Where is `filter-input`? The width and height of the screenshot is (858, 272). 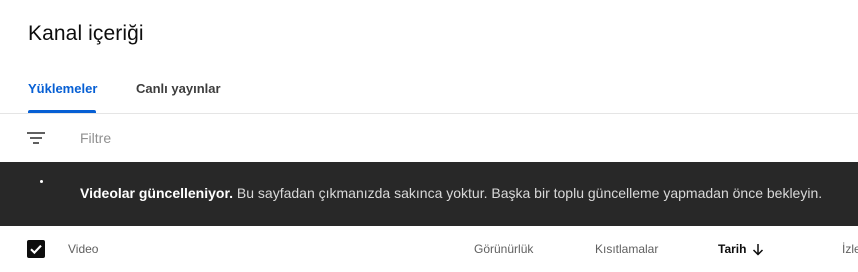 filter-input is located at coordinates (380, 138).